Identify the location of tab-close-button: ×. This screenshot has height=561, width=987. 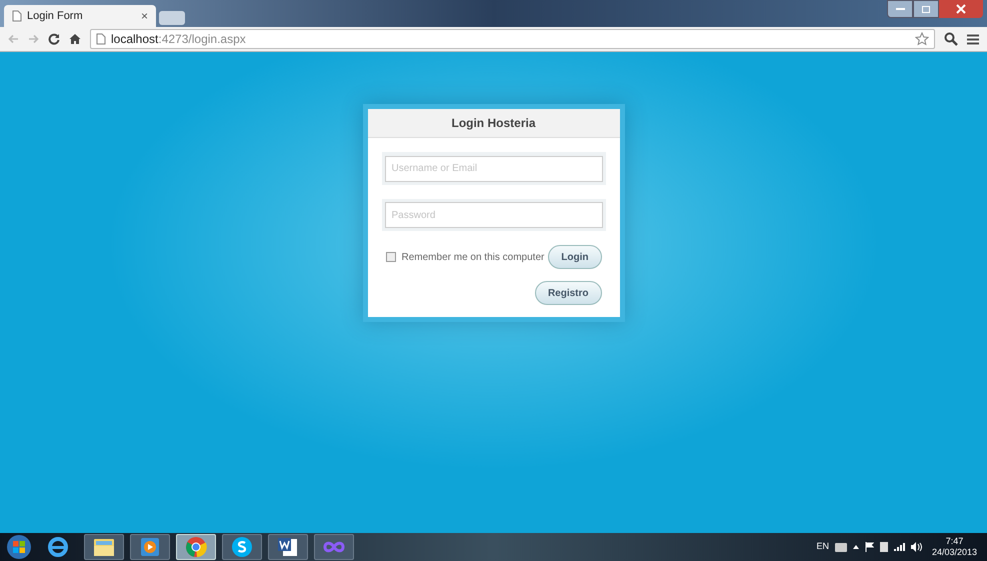
(144, 16).